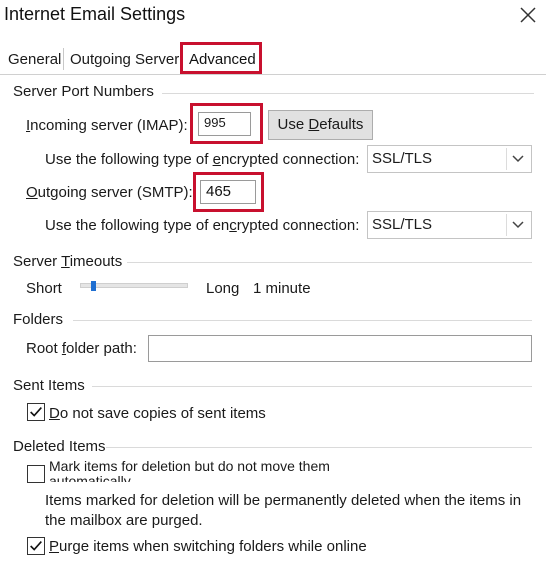  What do you see at coordinates (95, 14) in the screenshot?
I see `window-title: Internet Email Settings` at bounding box center [95, 14].